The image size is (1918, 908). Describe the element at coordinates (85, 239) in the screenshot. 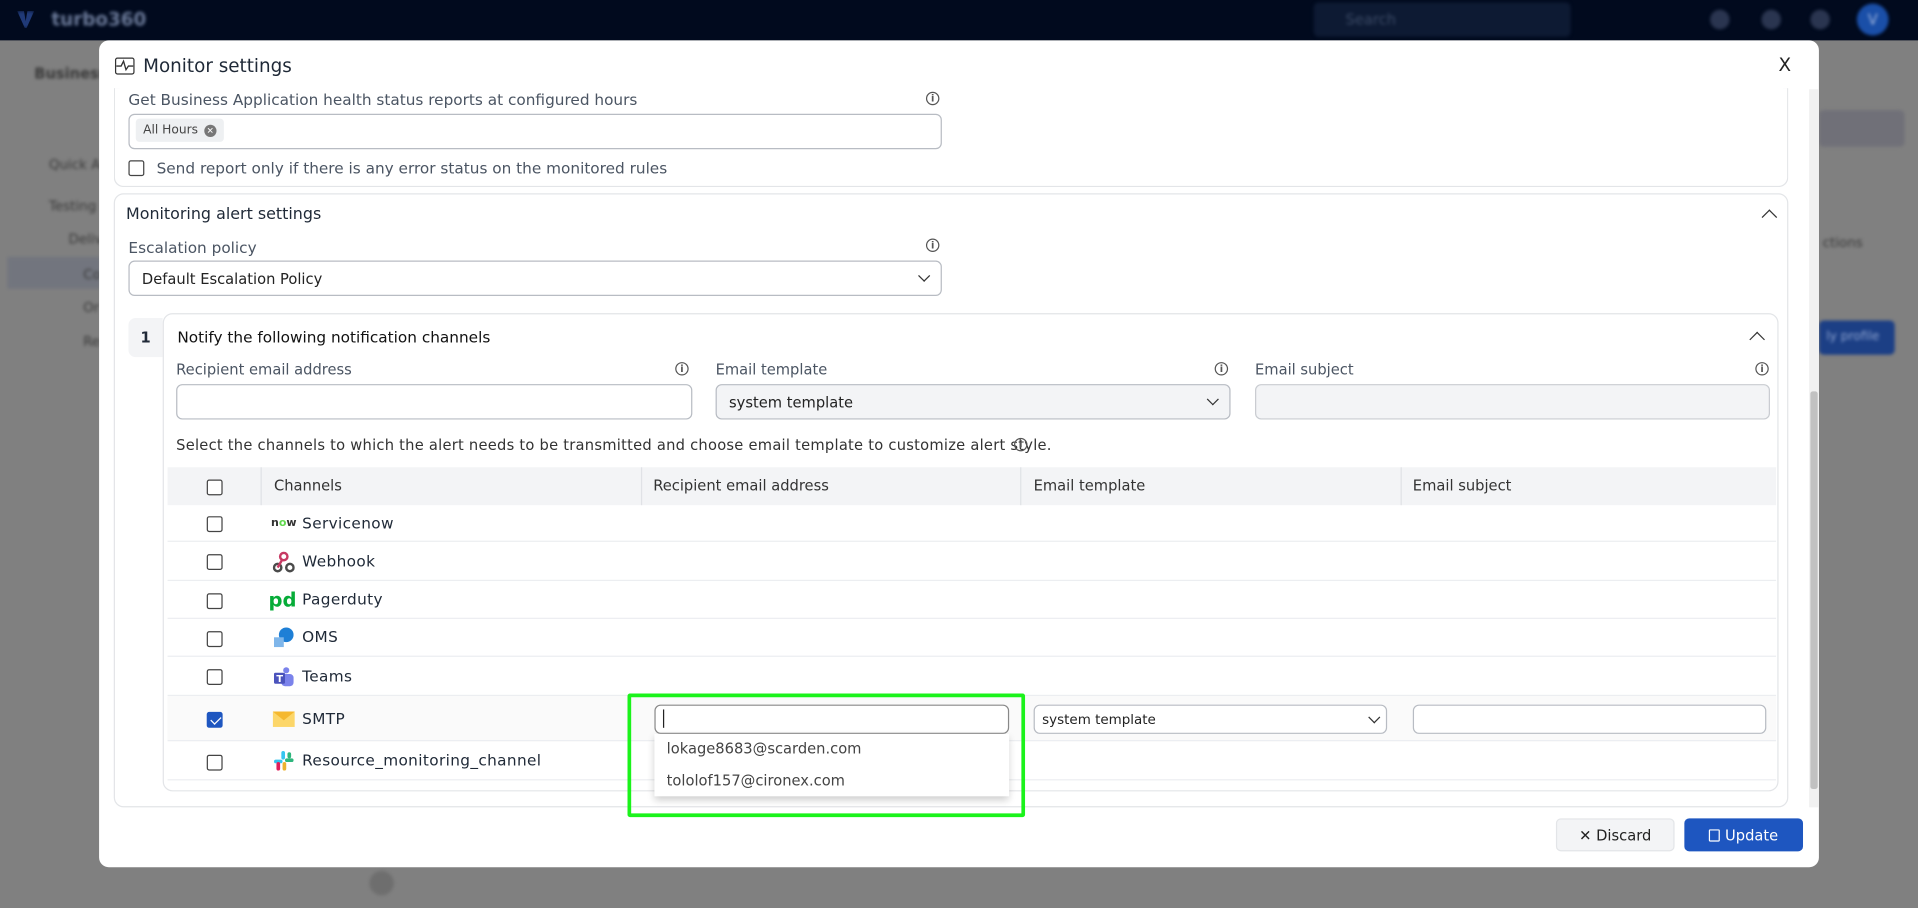

I see `background-tree-item: Deliv` at that location.